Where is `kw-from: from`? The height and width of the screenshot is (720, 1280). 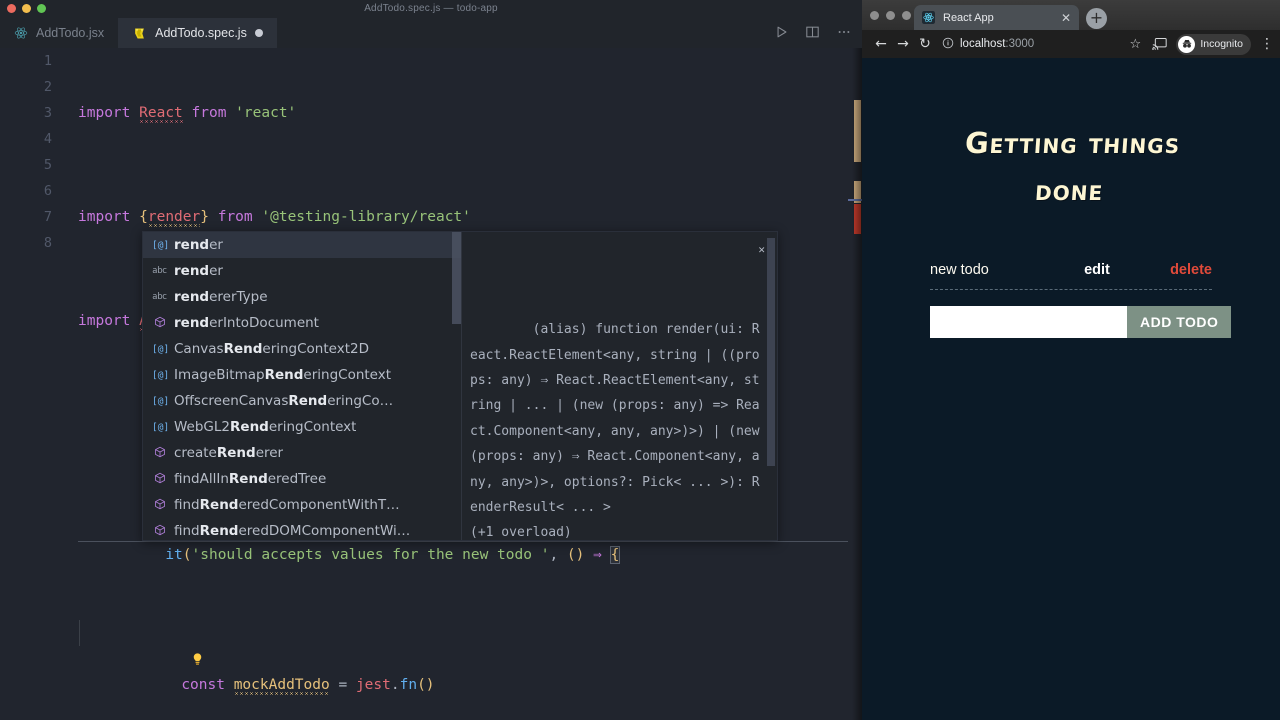
kw-from: from is located at coordinates (209, 113).